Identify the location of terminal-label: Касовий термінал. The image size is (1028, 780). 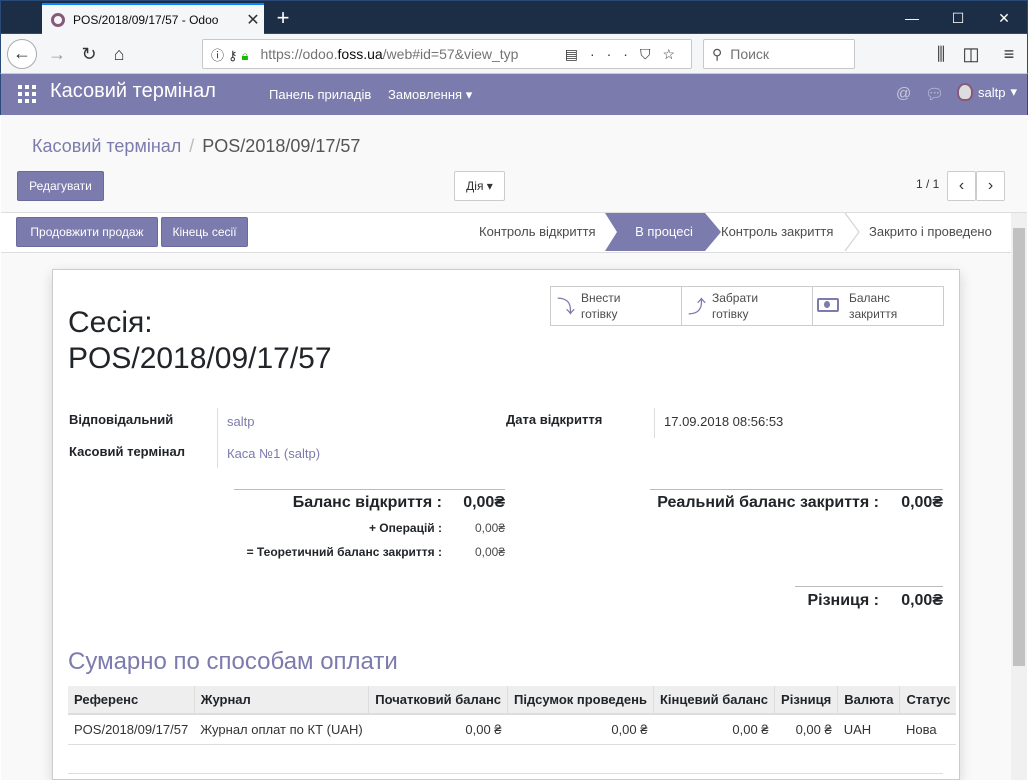
(127, 451).